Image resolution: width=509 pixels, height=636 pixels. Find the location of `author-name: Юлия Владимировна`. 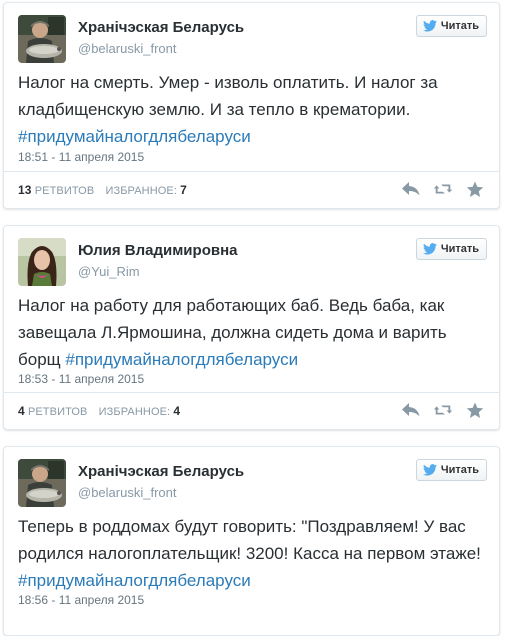

author-name: Юлия Владимировна is located at coordinates (157, 250).